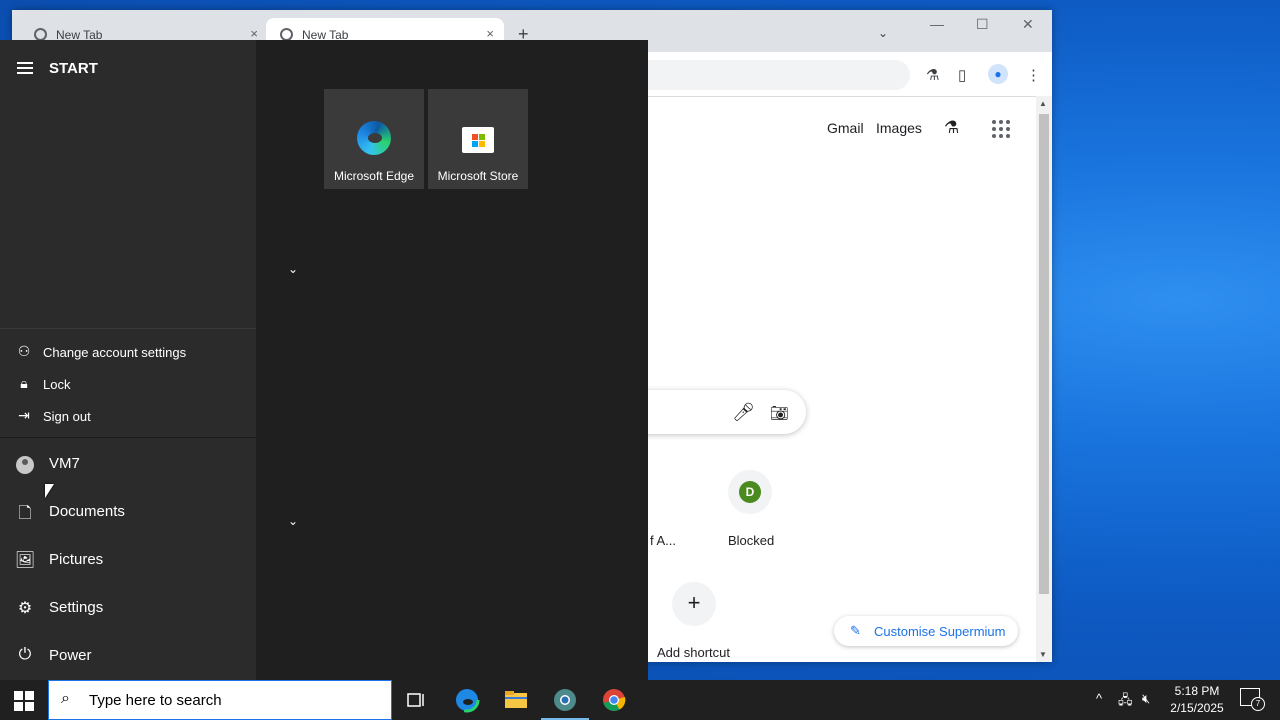 The height and width of the screenshot is (720, 1280). Describe the element at coordinates (751, 540) in the screenshot. I see `shortcut-label: Blocked` at that location.